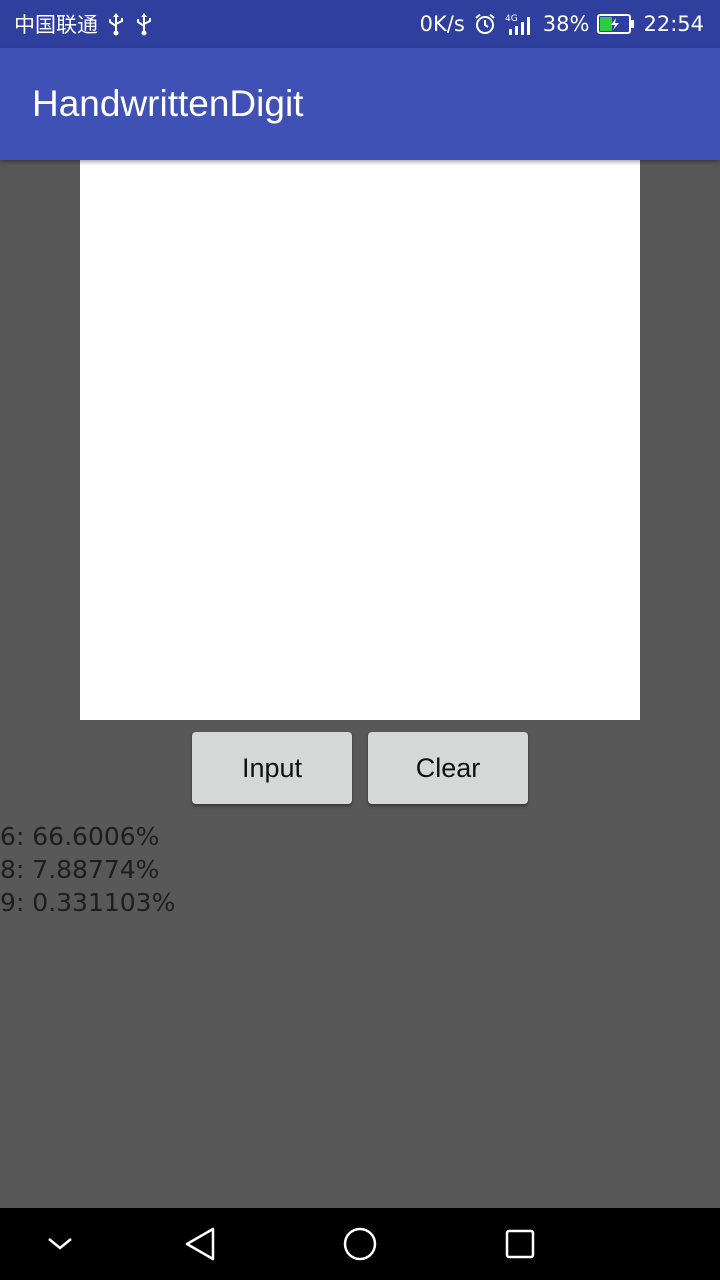 This screenshot has height=1280, width=720. What do you see at coordinates (200, 1244) in the screenshot?
I see `back-icon` at bounding box center [200, 1244].